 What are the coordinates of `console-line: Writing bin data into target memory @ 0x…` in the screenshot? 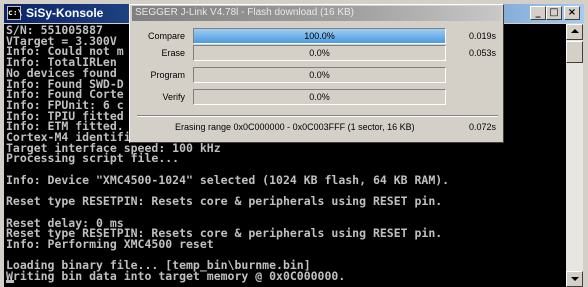 It's located at (176, 276).